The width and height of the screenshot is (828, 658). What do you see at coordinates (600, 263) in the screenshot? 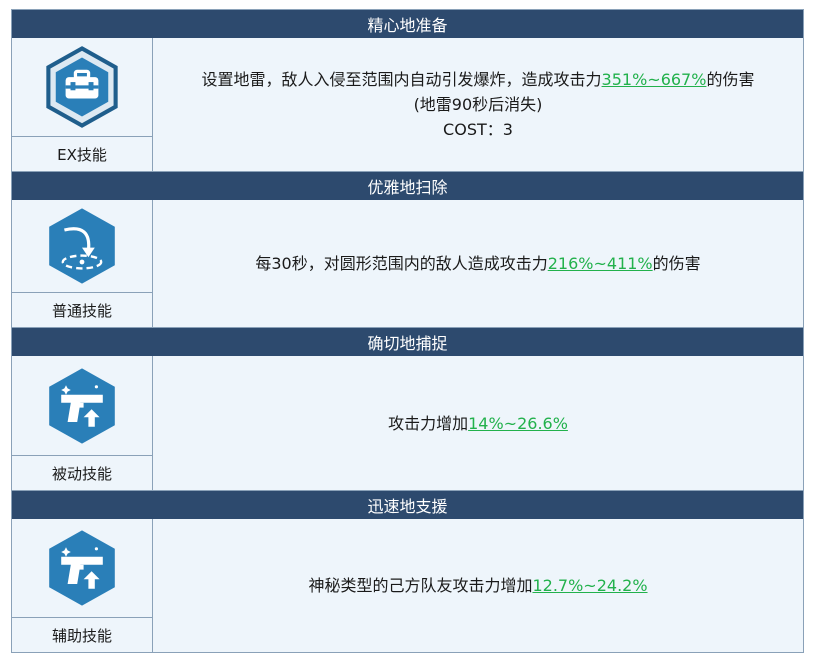
I see `skill-value-range: 216%~411%` at bounding box center [600, 263].